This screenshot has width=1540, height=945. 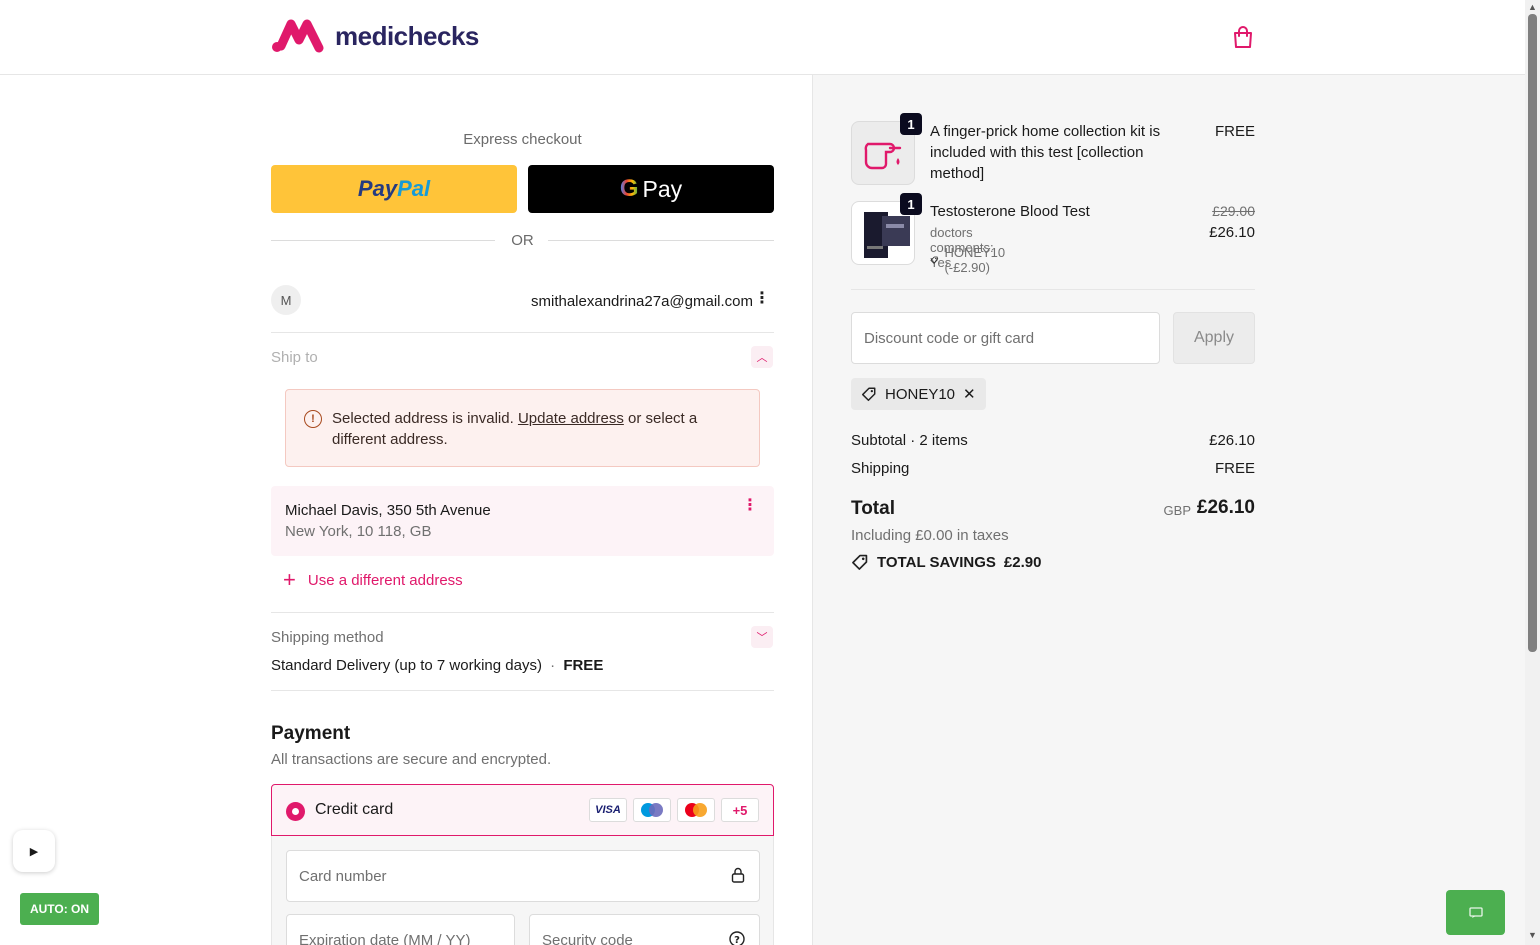 I want to click on maestro-icon, so click(x=652, y=810).